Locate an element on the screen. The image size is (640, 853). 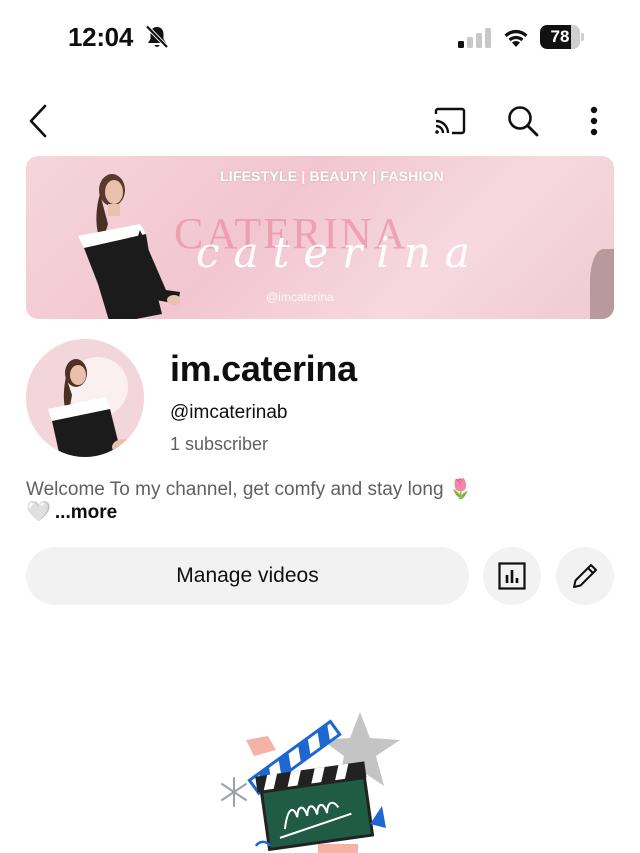
cast-icon is located at coordinates (450, 121).